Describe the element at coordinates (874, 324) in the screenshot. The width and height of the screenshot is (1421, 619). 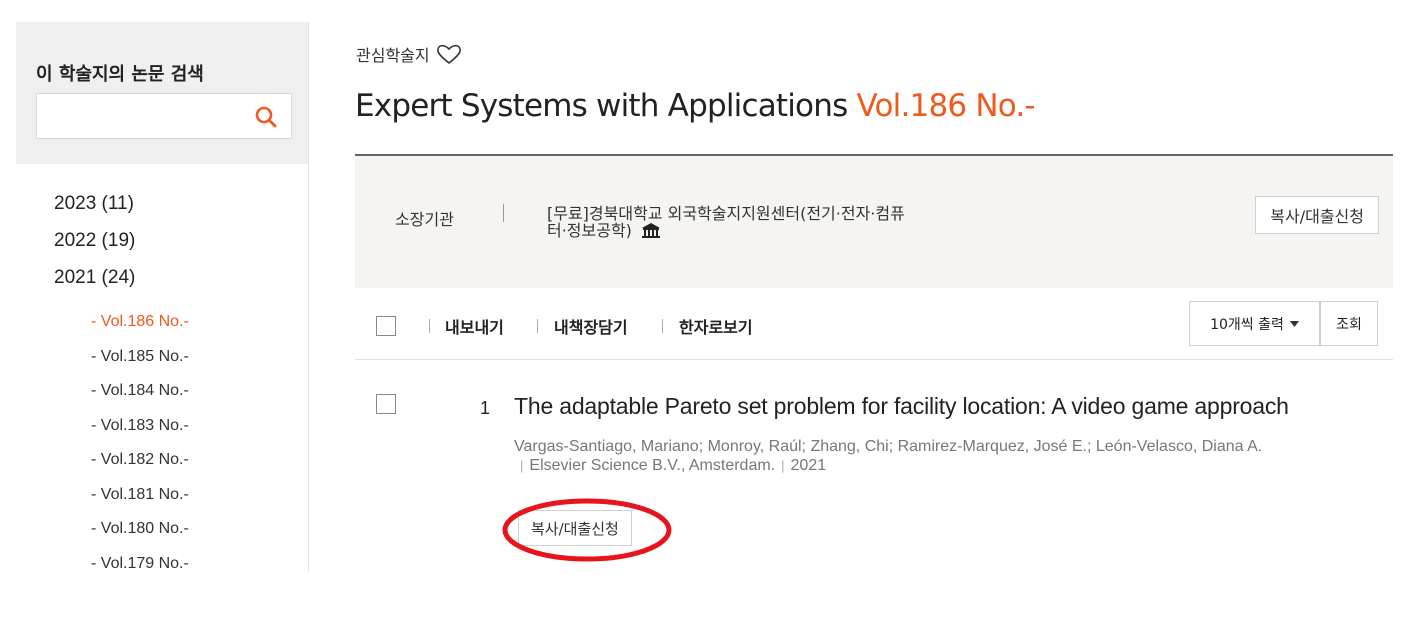
I see `result-toolbar: 내보내기 내책장담기 한자로보기 10개씩 출력 조회` at that location.